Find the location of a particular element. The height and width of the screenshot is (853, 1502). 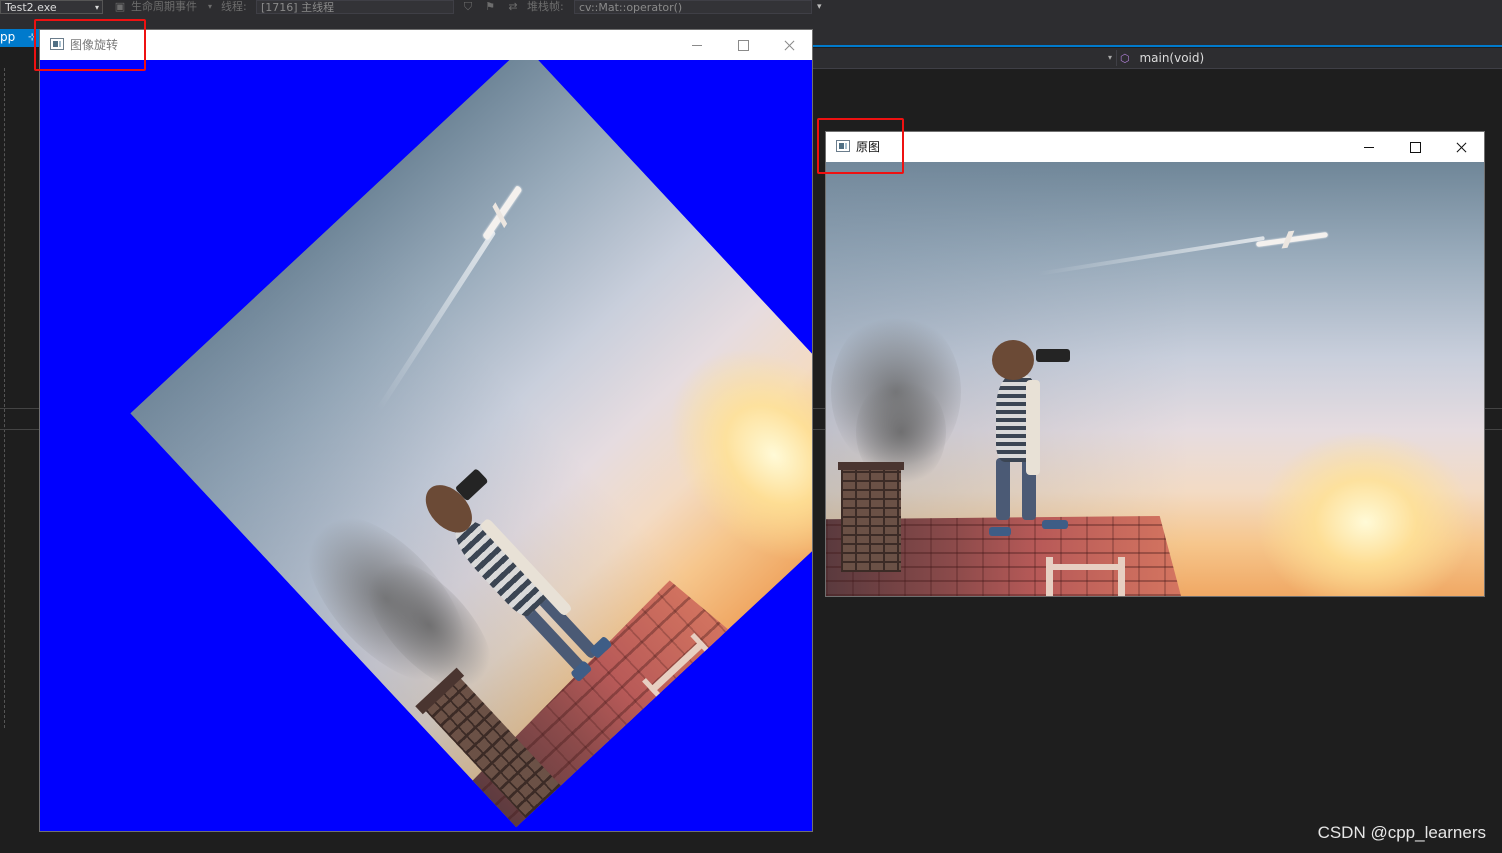

process-select: Test2.exe ▾ is located at coordinates (51, 7).